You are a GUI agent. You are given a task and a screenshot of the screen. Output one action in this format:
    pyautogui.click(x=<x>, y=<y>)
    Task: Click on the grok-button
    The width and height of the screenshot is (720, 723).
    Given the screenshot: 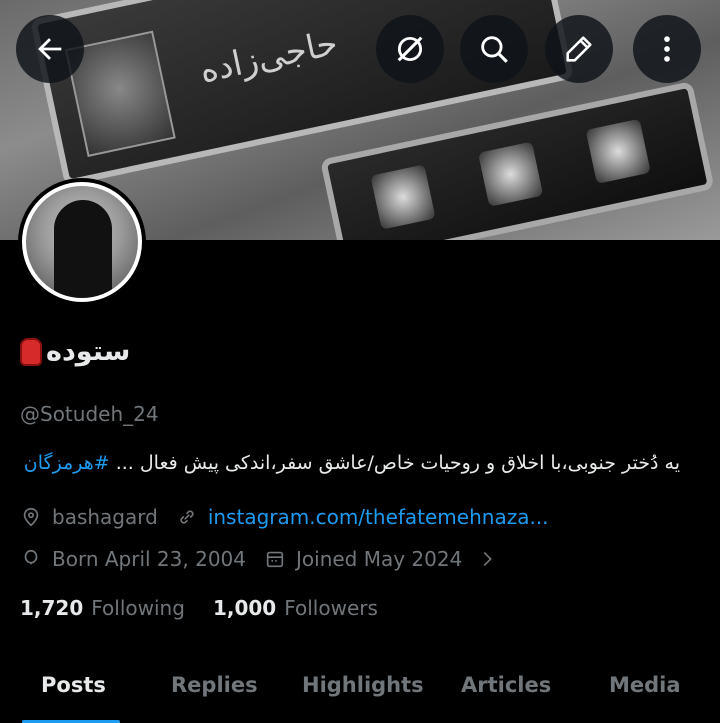 What is the action you would take?
    pyautogui.click(x=410, y=49)
    